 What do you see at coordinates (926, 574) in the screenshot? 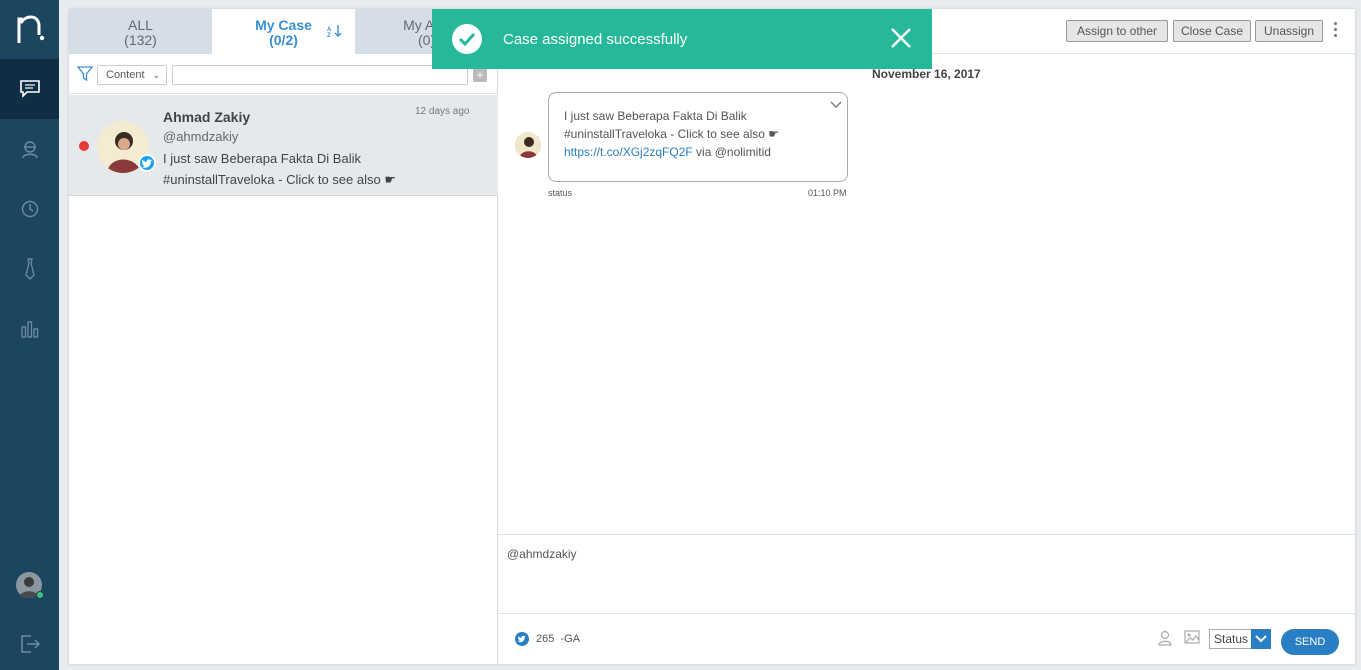
I see `reply-input: @ahmdzakiy` at bounding box center [926, 574].